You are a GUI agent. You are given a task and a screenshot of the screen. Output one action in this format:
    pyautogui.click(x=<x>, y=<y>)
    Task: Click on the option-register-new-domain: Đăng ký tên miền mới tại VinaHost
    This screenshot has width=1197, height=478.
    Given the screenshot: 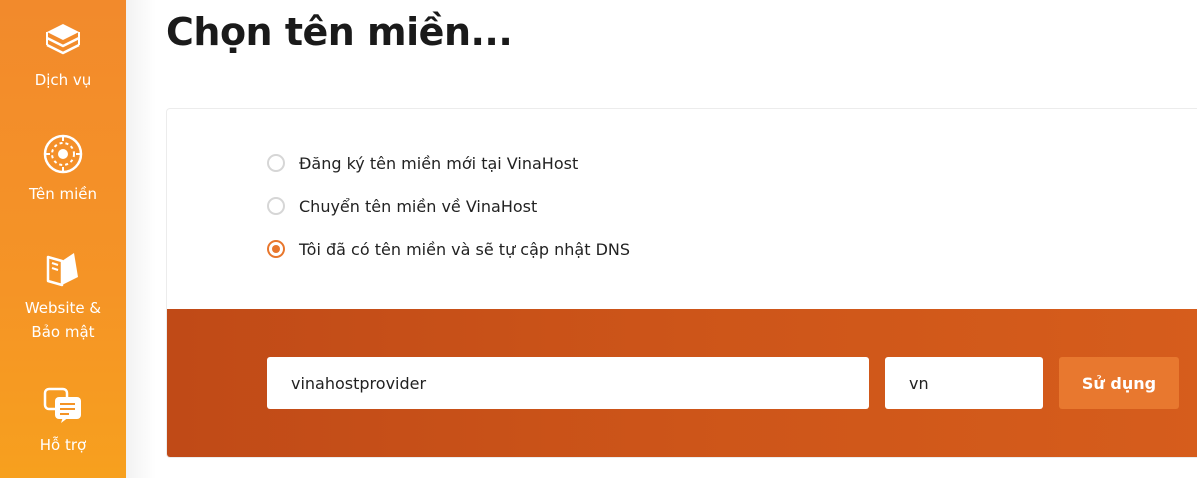 What is the action you would take?
    pyautogui.click(x=448, y=163)
    